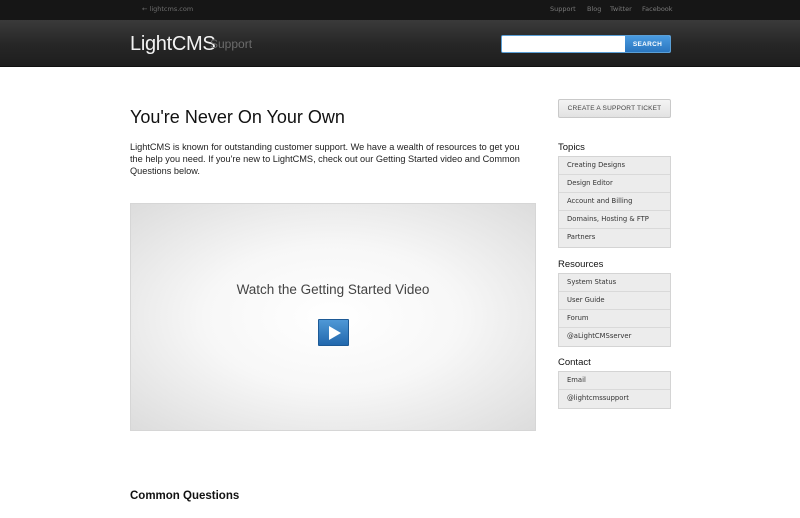 Image resolution: width=800 pixels, height=518 pixels. What do you see at coordinates (614, 108) in the screenshot?
I see `create-support-ticket-button: CREATE A SUPPORT TICKET` at bounding box center [614, 108].